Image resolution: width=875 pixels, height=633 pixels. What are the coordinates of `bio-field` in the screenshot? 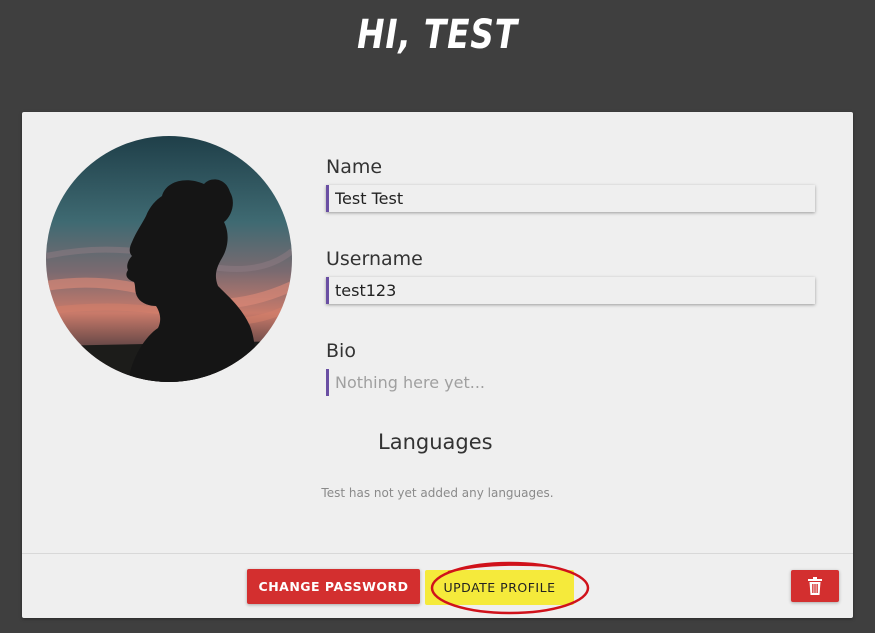 It's located at (570, 382).